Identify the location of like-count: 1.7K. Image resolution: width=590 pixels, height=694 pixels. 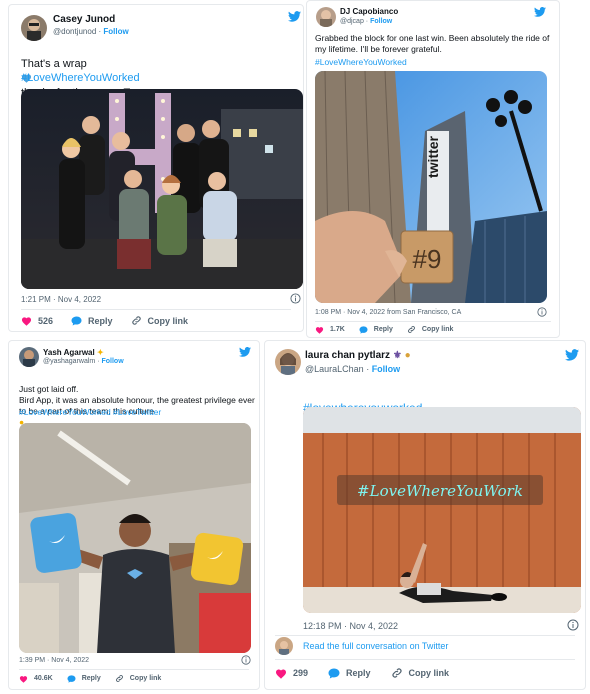
(337, 329).